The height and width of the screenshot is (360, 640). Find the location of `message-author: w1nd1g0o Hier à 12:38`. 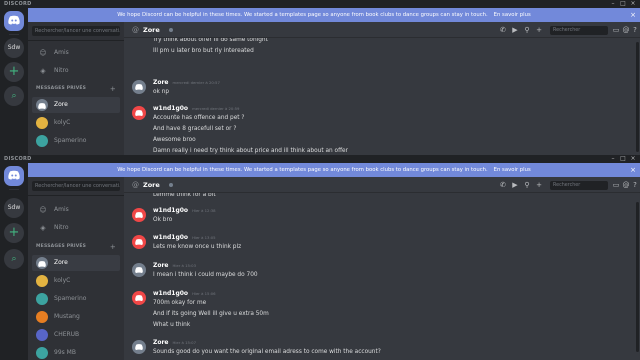

message-author: w1nd1g0o Hier à 12:38 is located at coordinates (184, 211).